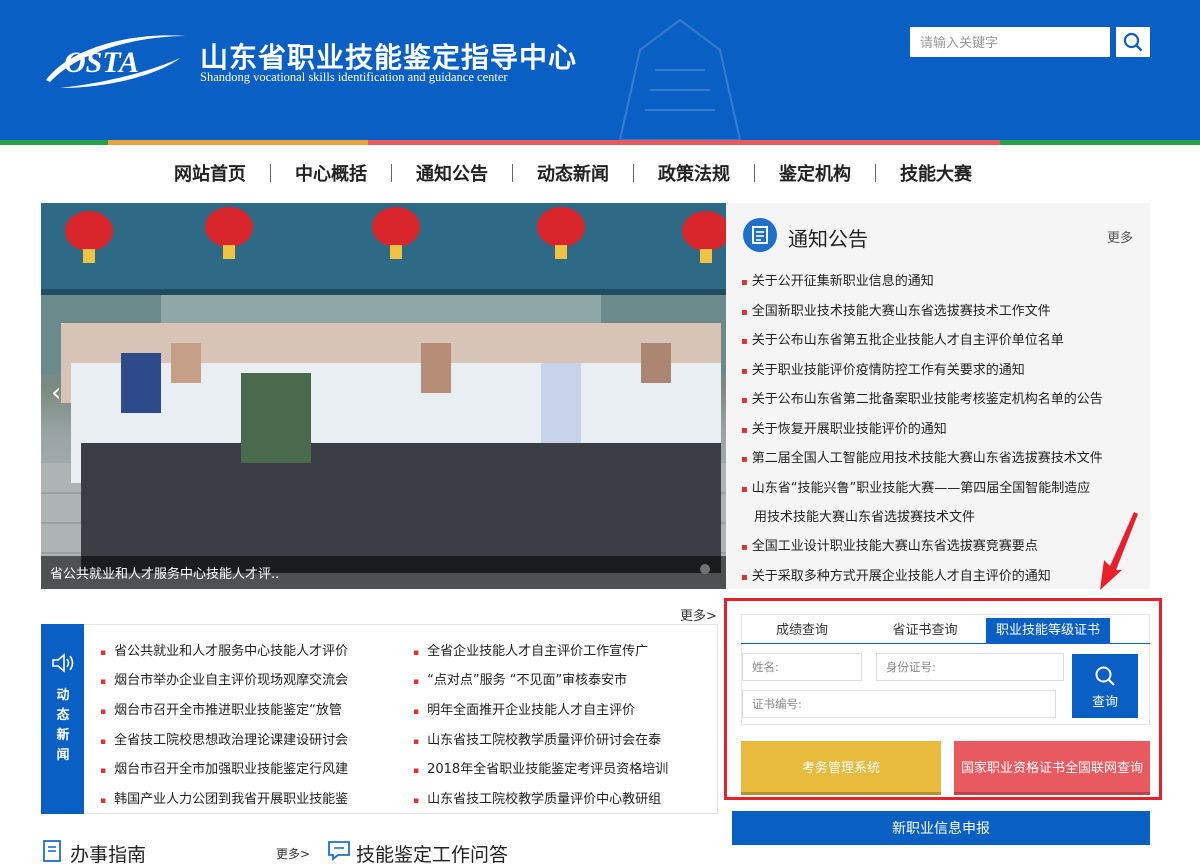 This screenshot has height=866, width=1200. I want to click on qa-title: 技能鉴定工作问答, so click(432, 855).